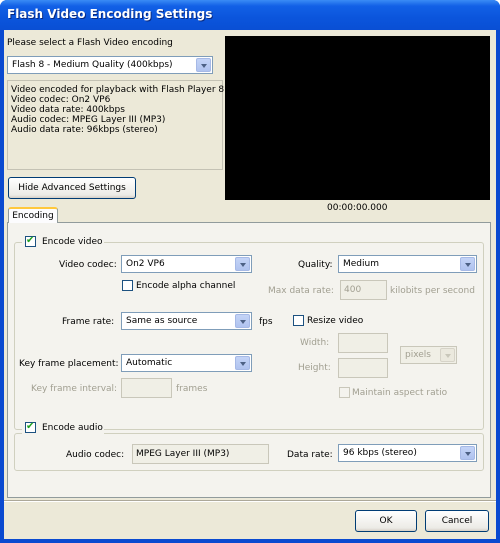 The image size is (500, 543). Describe the element at coordinates (186, 264) in the screenshot. I see `video-codec-select: On2 VP6` at that location.